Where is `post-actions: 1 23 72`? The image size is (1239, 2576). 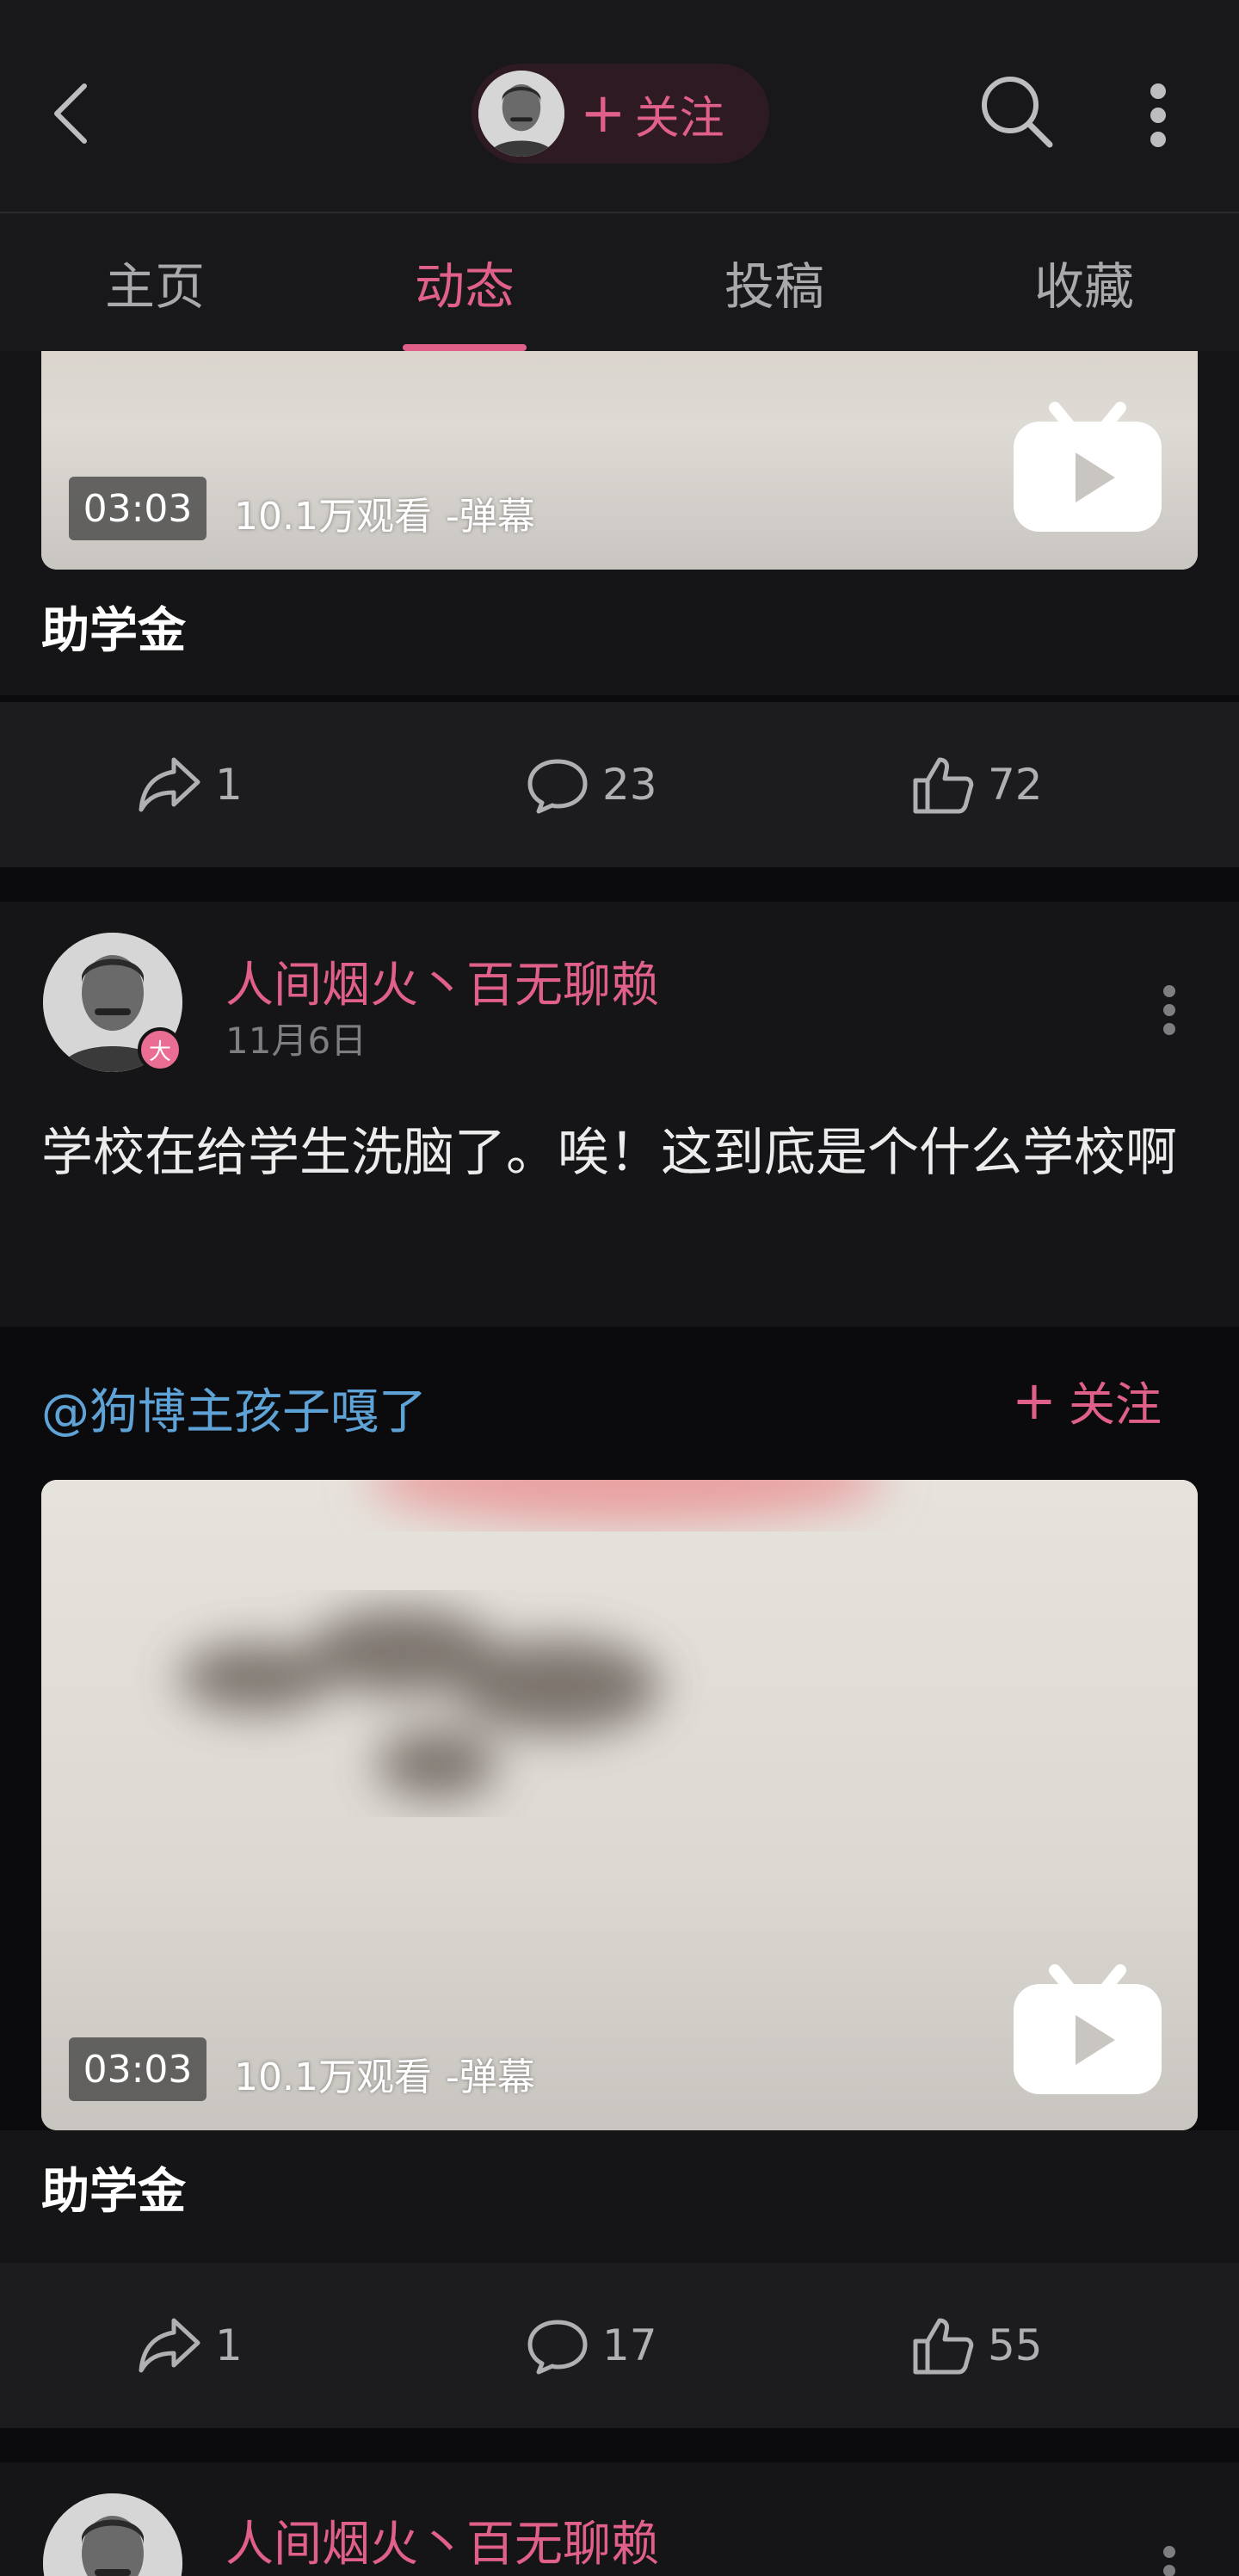 post-actions: 1 23 72 is located at coordinates (619, 784).